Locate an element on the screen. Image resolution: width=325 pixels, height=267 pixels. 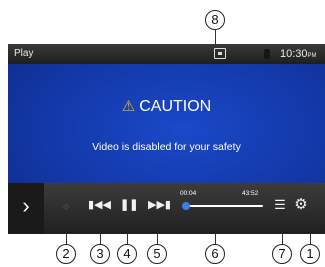
move-arrows-icon: ✥ is located at coordinates (66, 207).